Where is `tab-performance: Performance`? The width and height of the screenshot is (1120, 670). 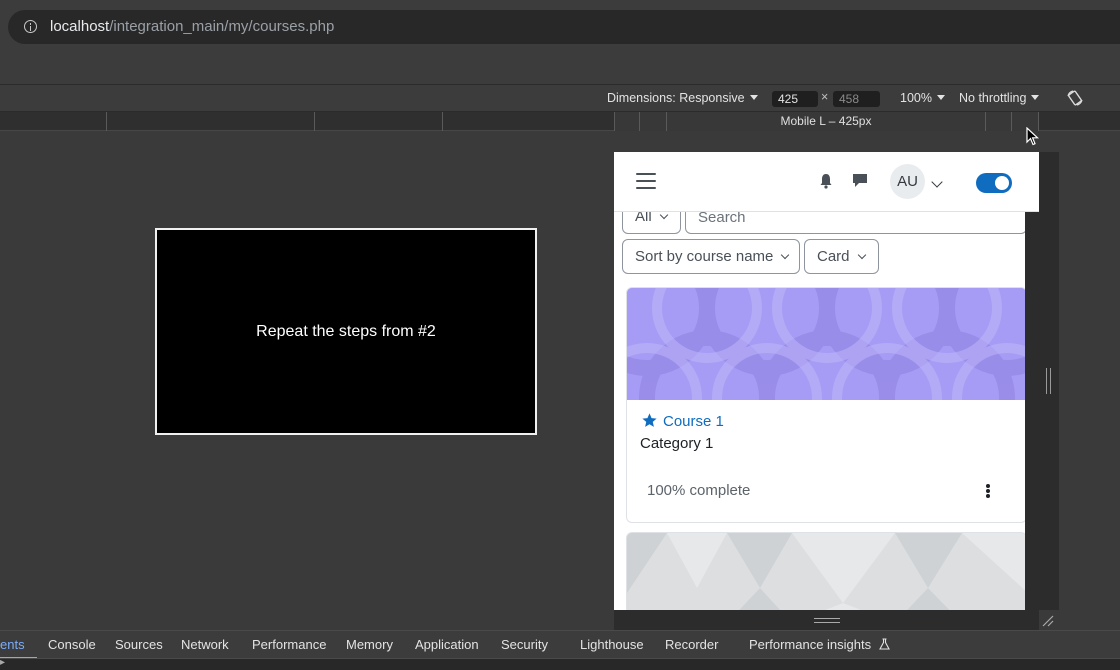
tab-performance: Performance is located at coordinates (289, 644).